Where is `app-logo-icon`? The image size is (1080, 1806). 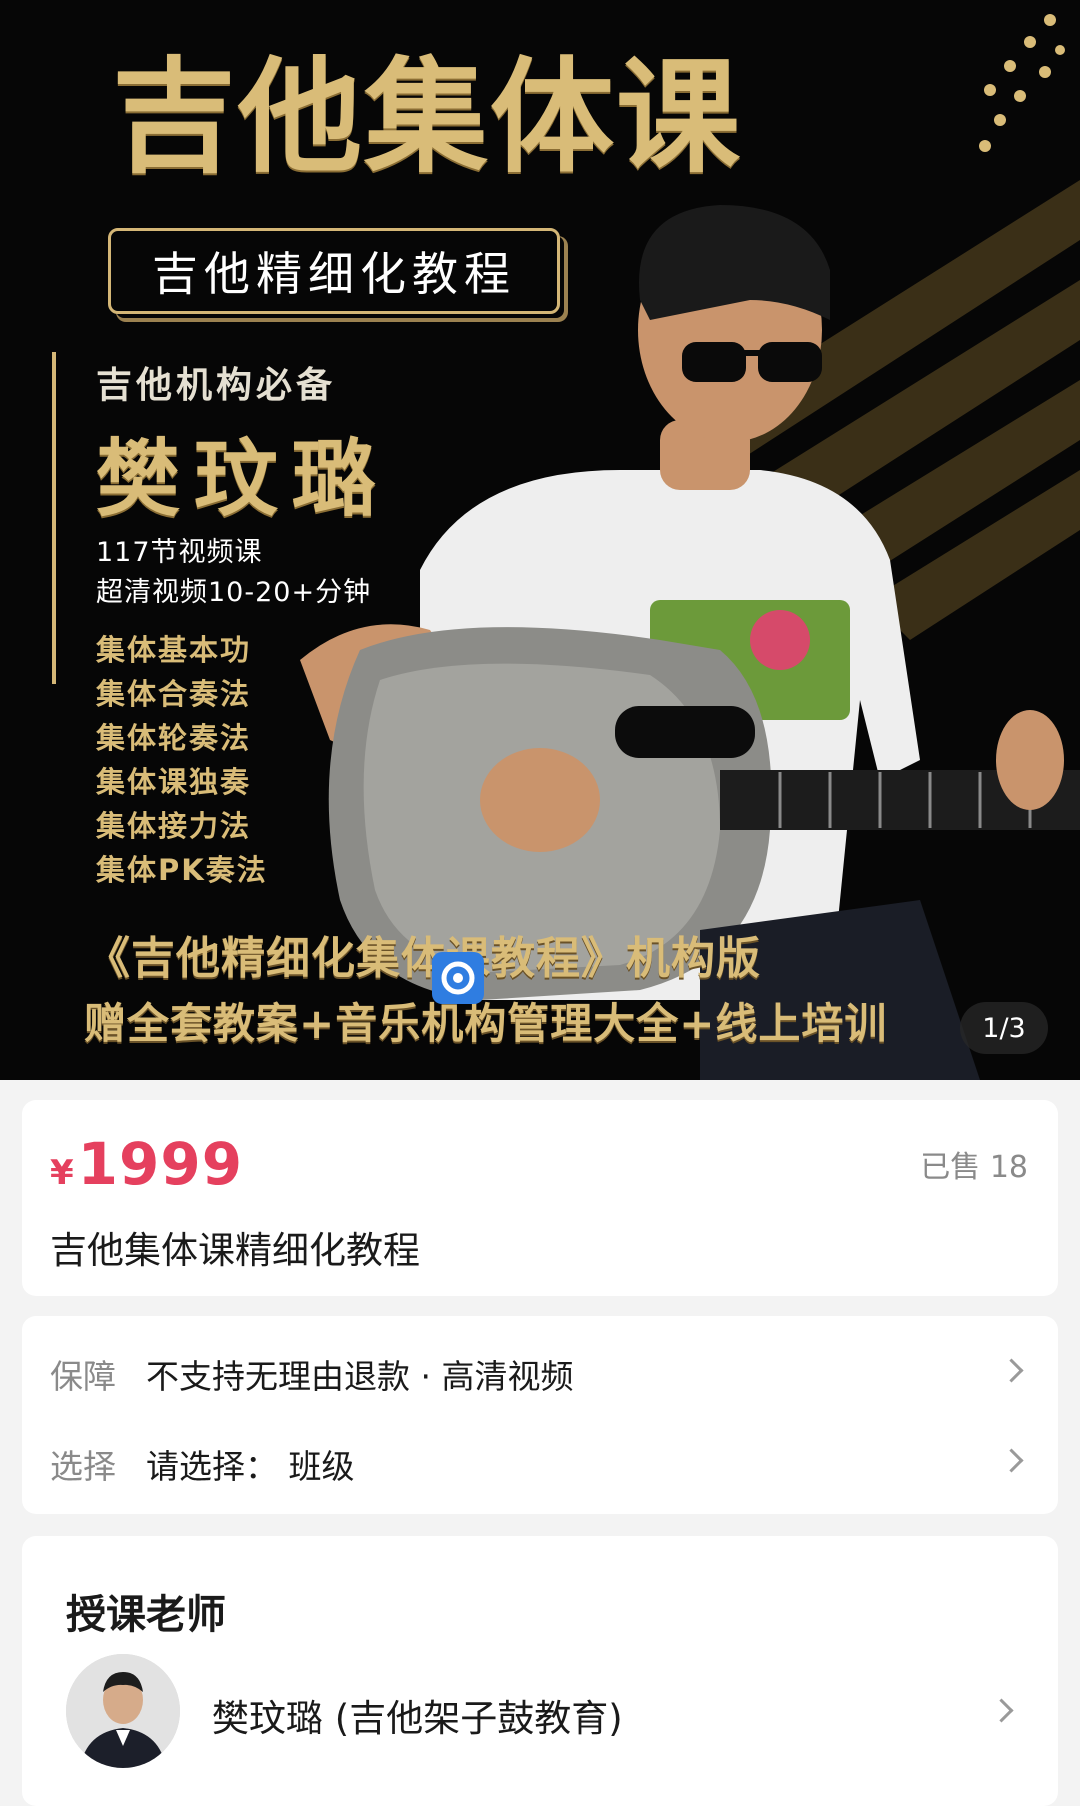 app-logo-icon is located at coordinates (458, 978).